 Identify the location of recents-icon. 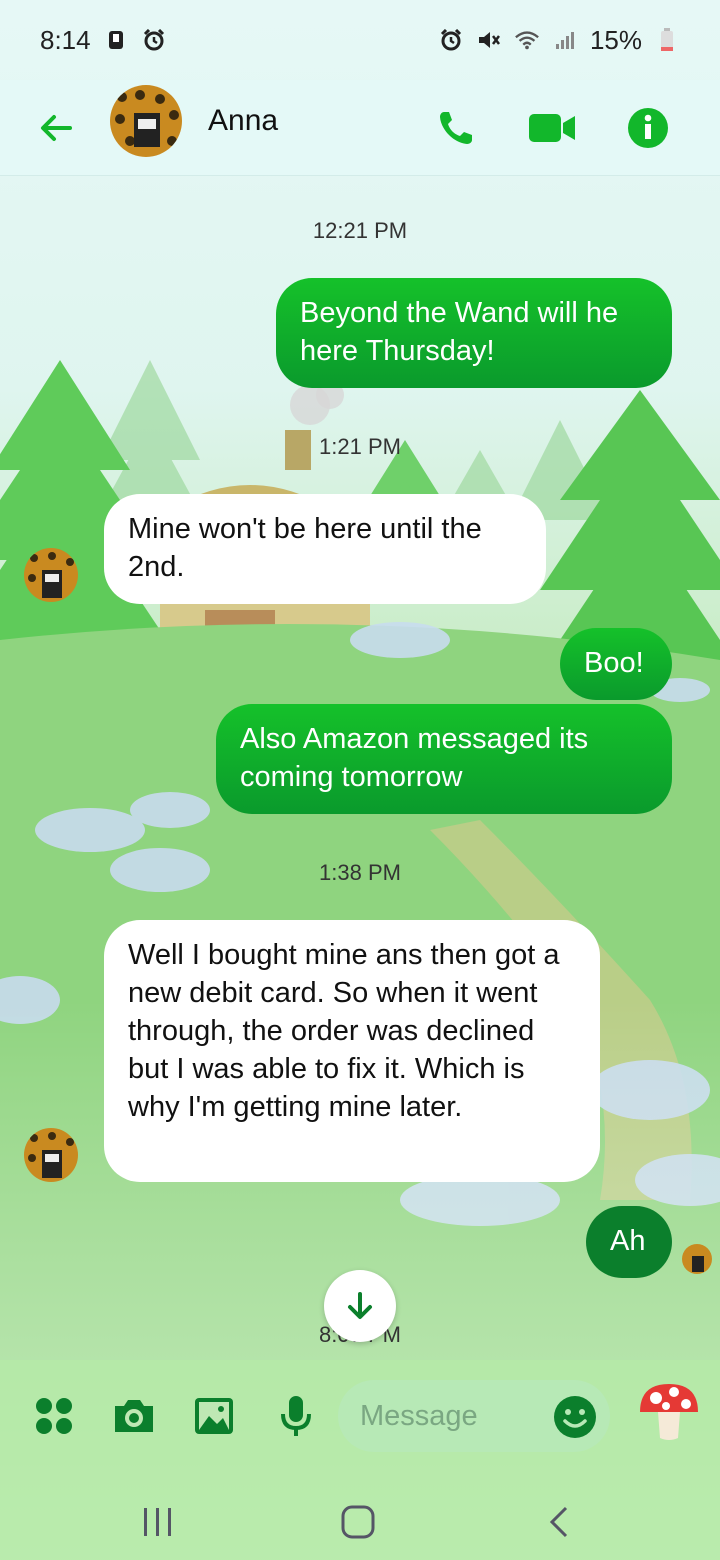
(157, 1522).